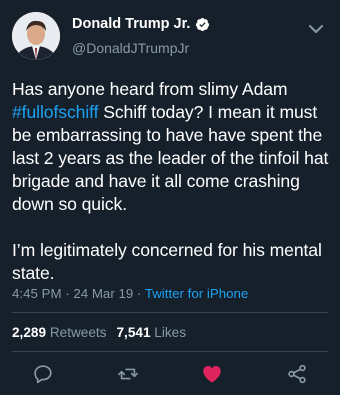  I want to click on likes-label: Likes, so click(170, 332).